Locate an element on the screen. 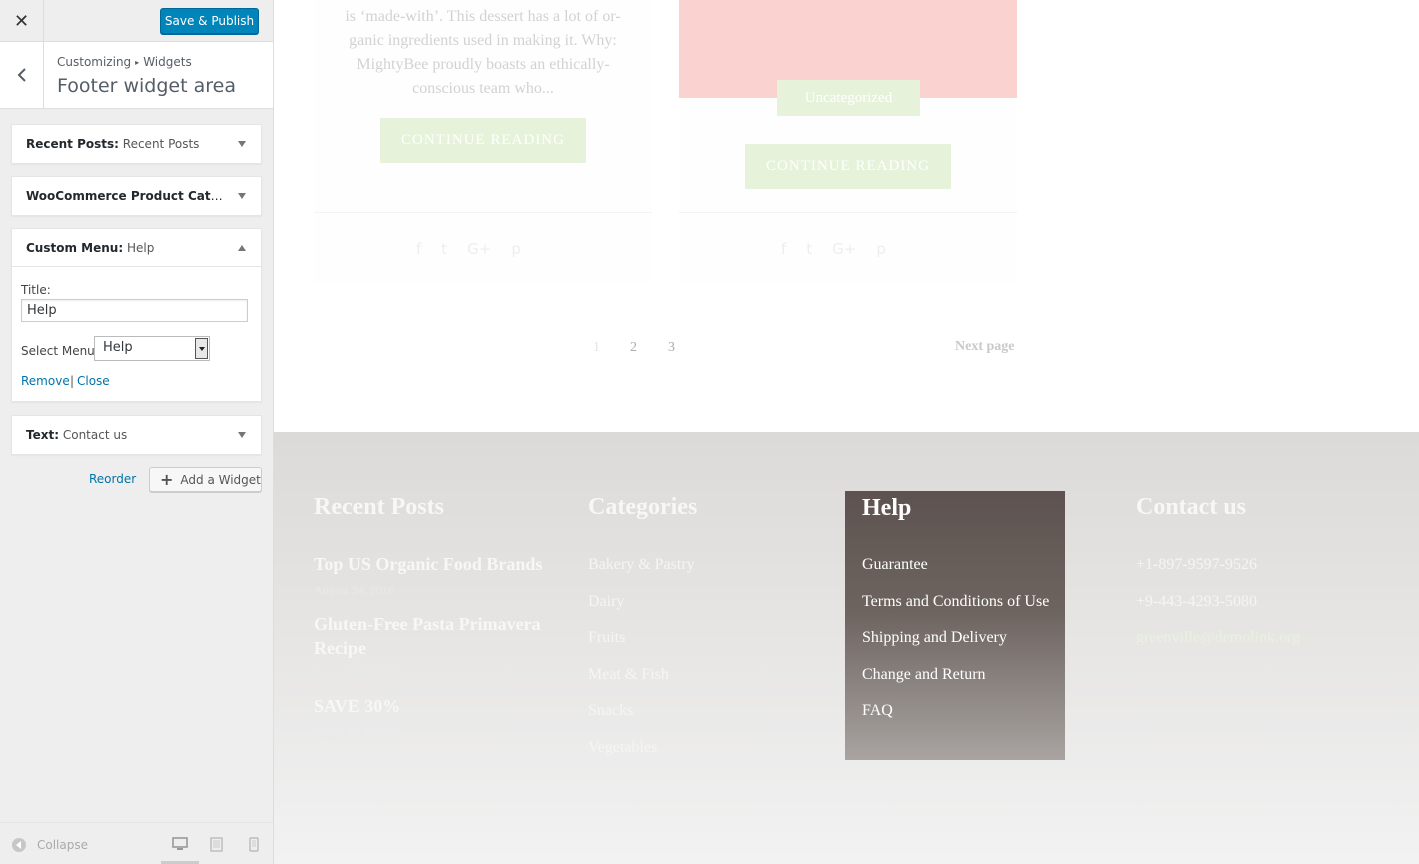 The height and width of the screenshot is (864, 1419). widget-title: Custom Menu: Help is located at coordinates (126, 248).